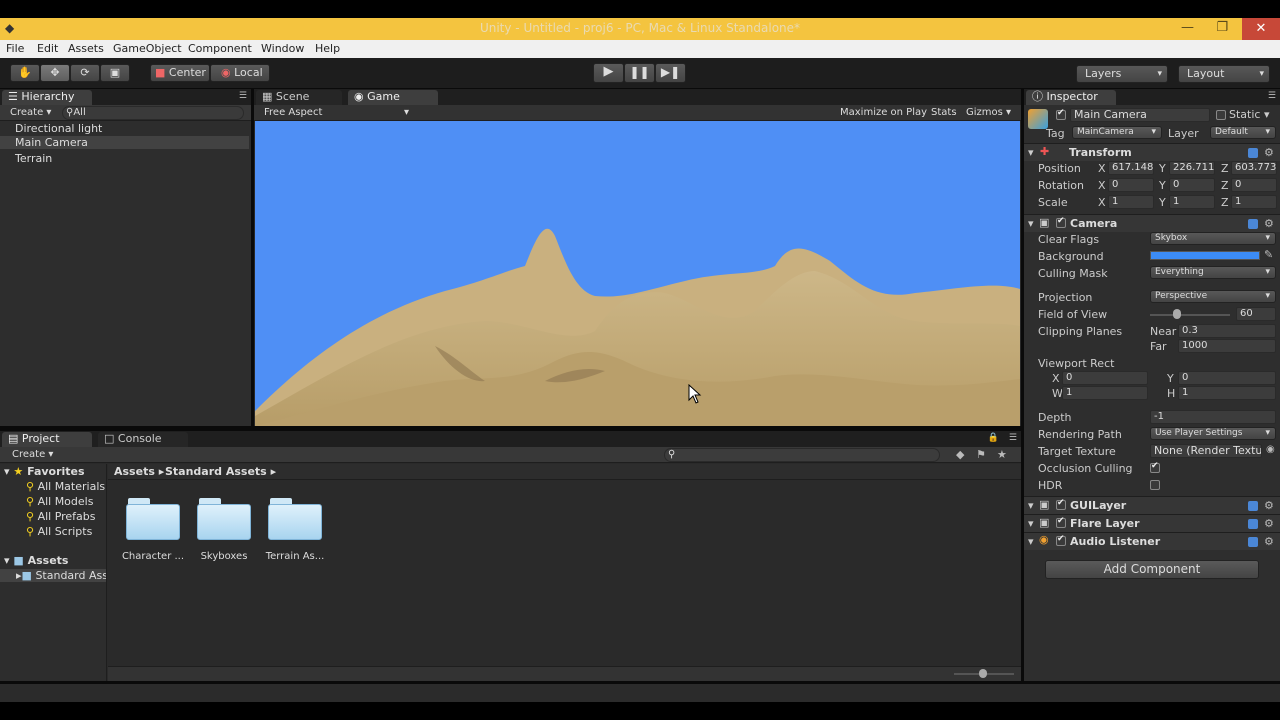  Describe the element at coordinates (1131, 168) in the screenshot. I see `position-x-field: 617.148` at that location.